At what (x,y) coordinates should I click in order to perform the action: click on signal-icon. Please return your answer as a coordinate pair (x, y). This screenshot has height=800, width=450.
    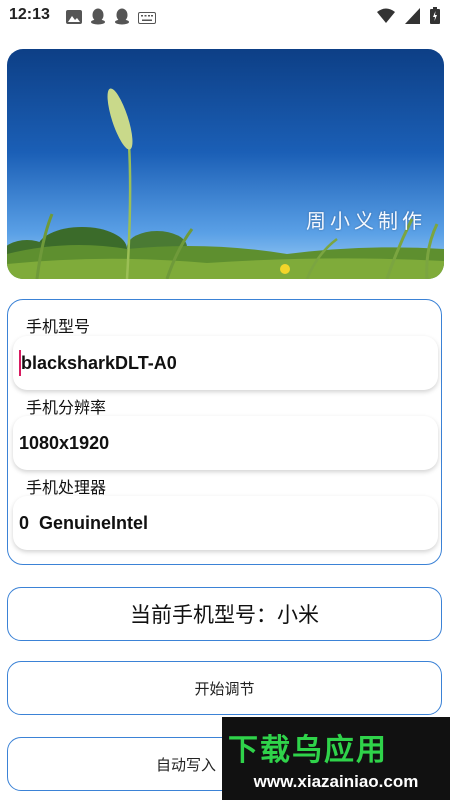
    Looking at the image, I should click on (412, 17).